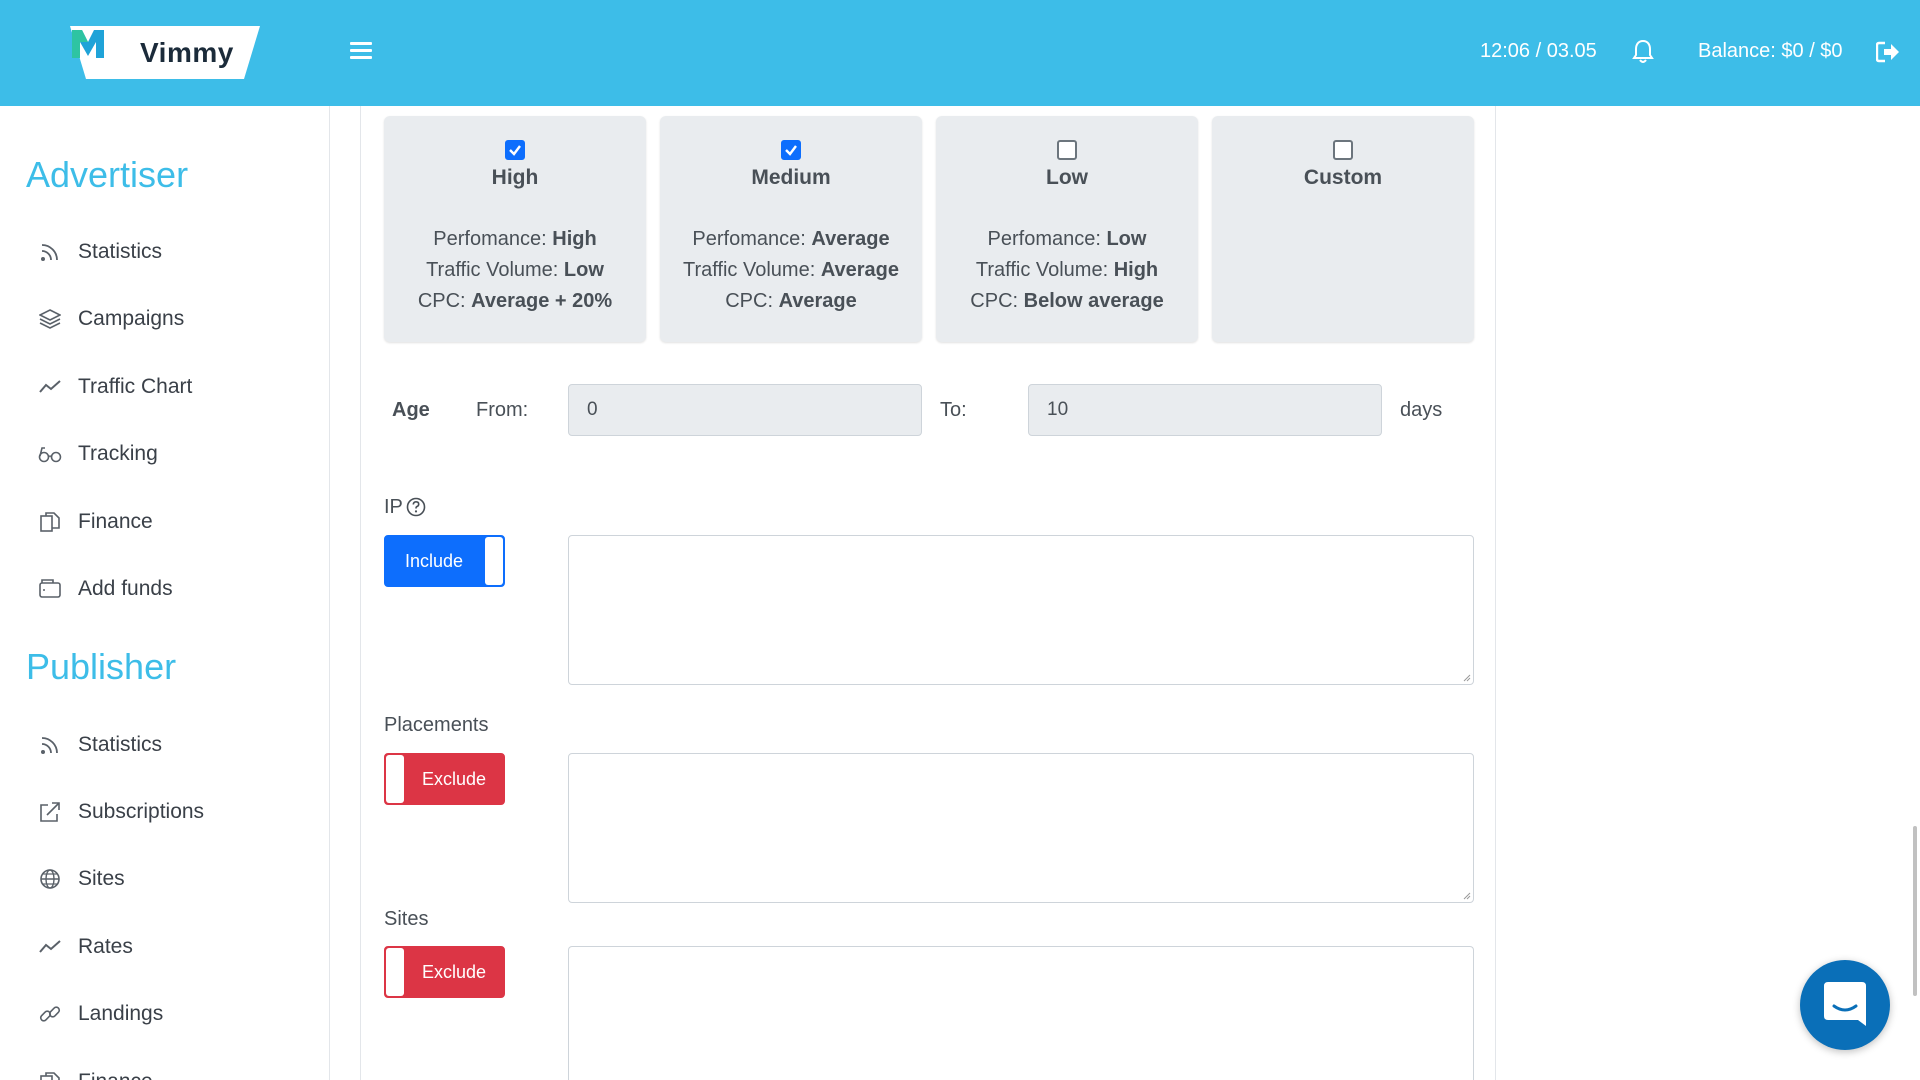  I want to click on link-icon, so click(50, 1014).